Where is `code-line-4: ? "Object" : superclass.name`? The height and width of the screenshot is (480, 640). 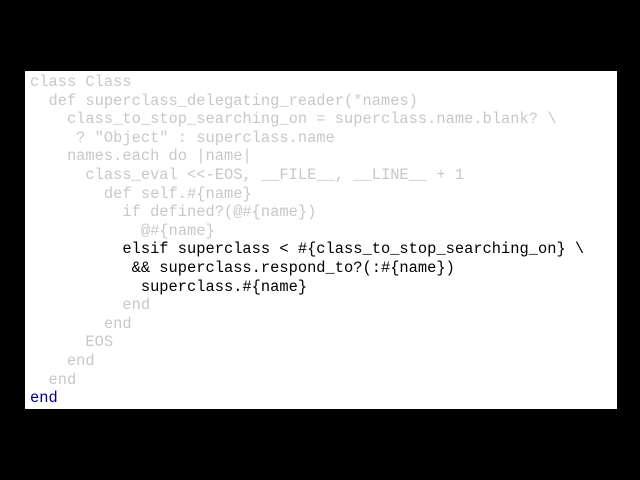
code-line-4: ? "Object" : superclass.name is located at coordinates (182, 137).